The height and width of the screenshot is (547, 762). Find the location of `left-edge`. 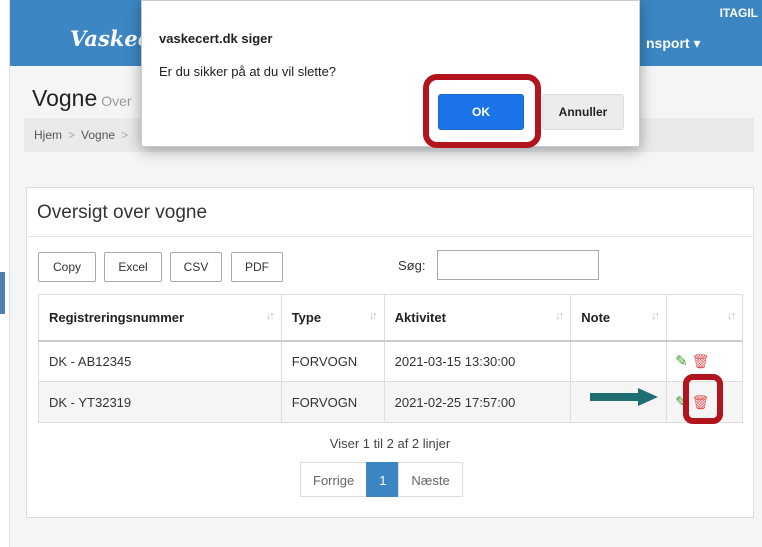

left-edge is located at coordinates (5, 273).